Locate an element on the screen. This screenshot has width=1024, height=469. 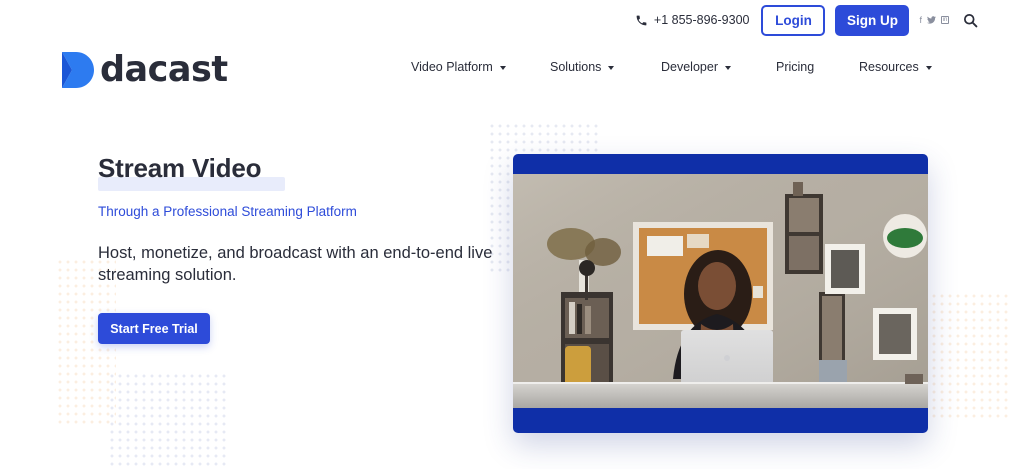
hero-title-block: Stream Video is located at coordinates (191, 172).